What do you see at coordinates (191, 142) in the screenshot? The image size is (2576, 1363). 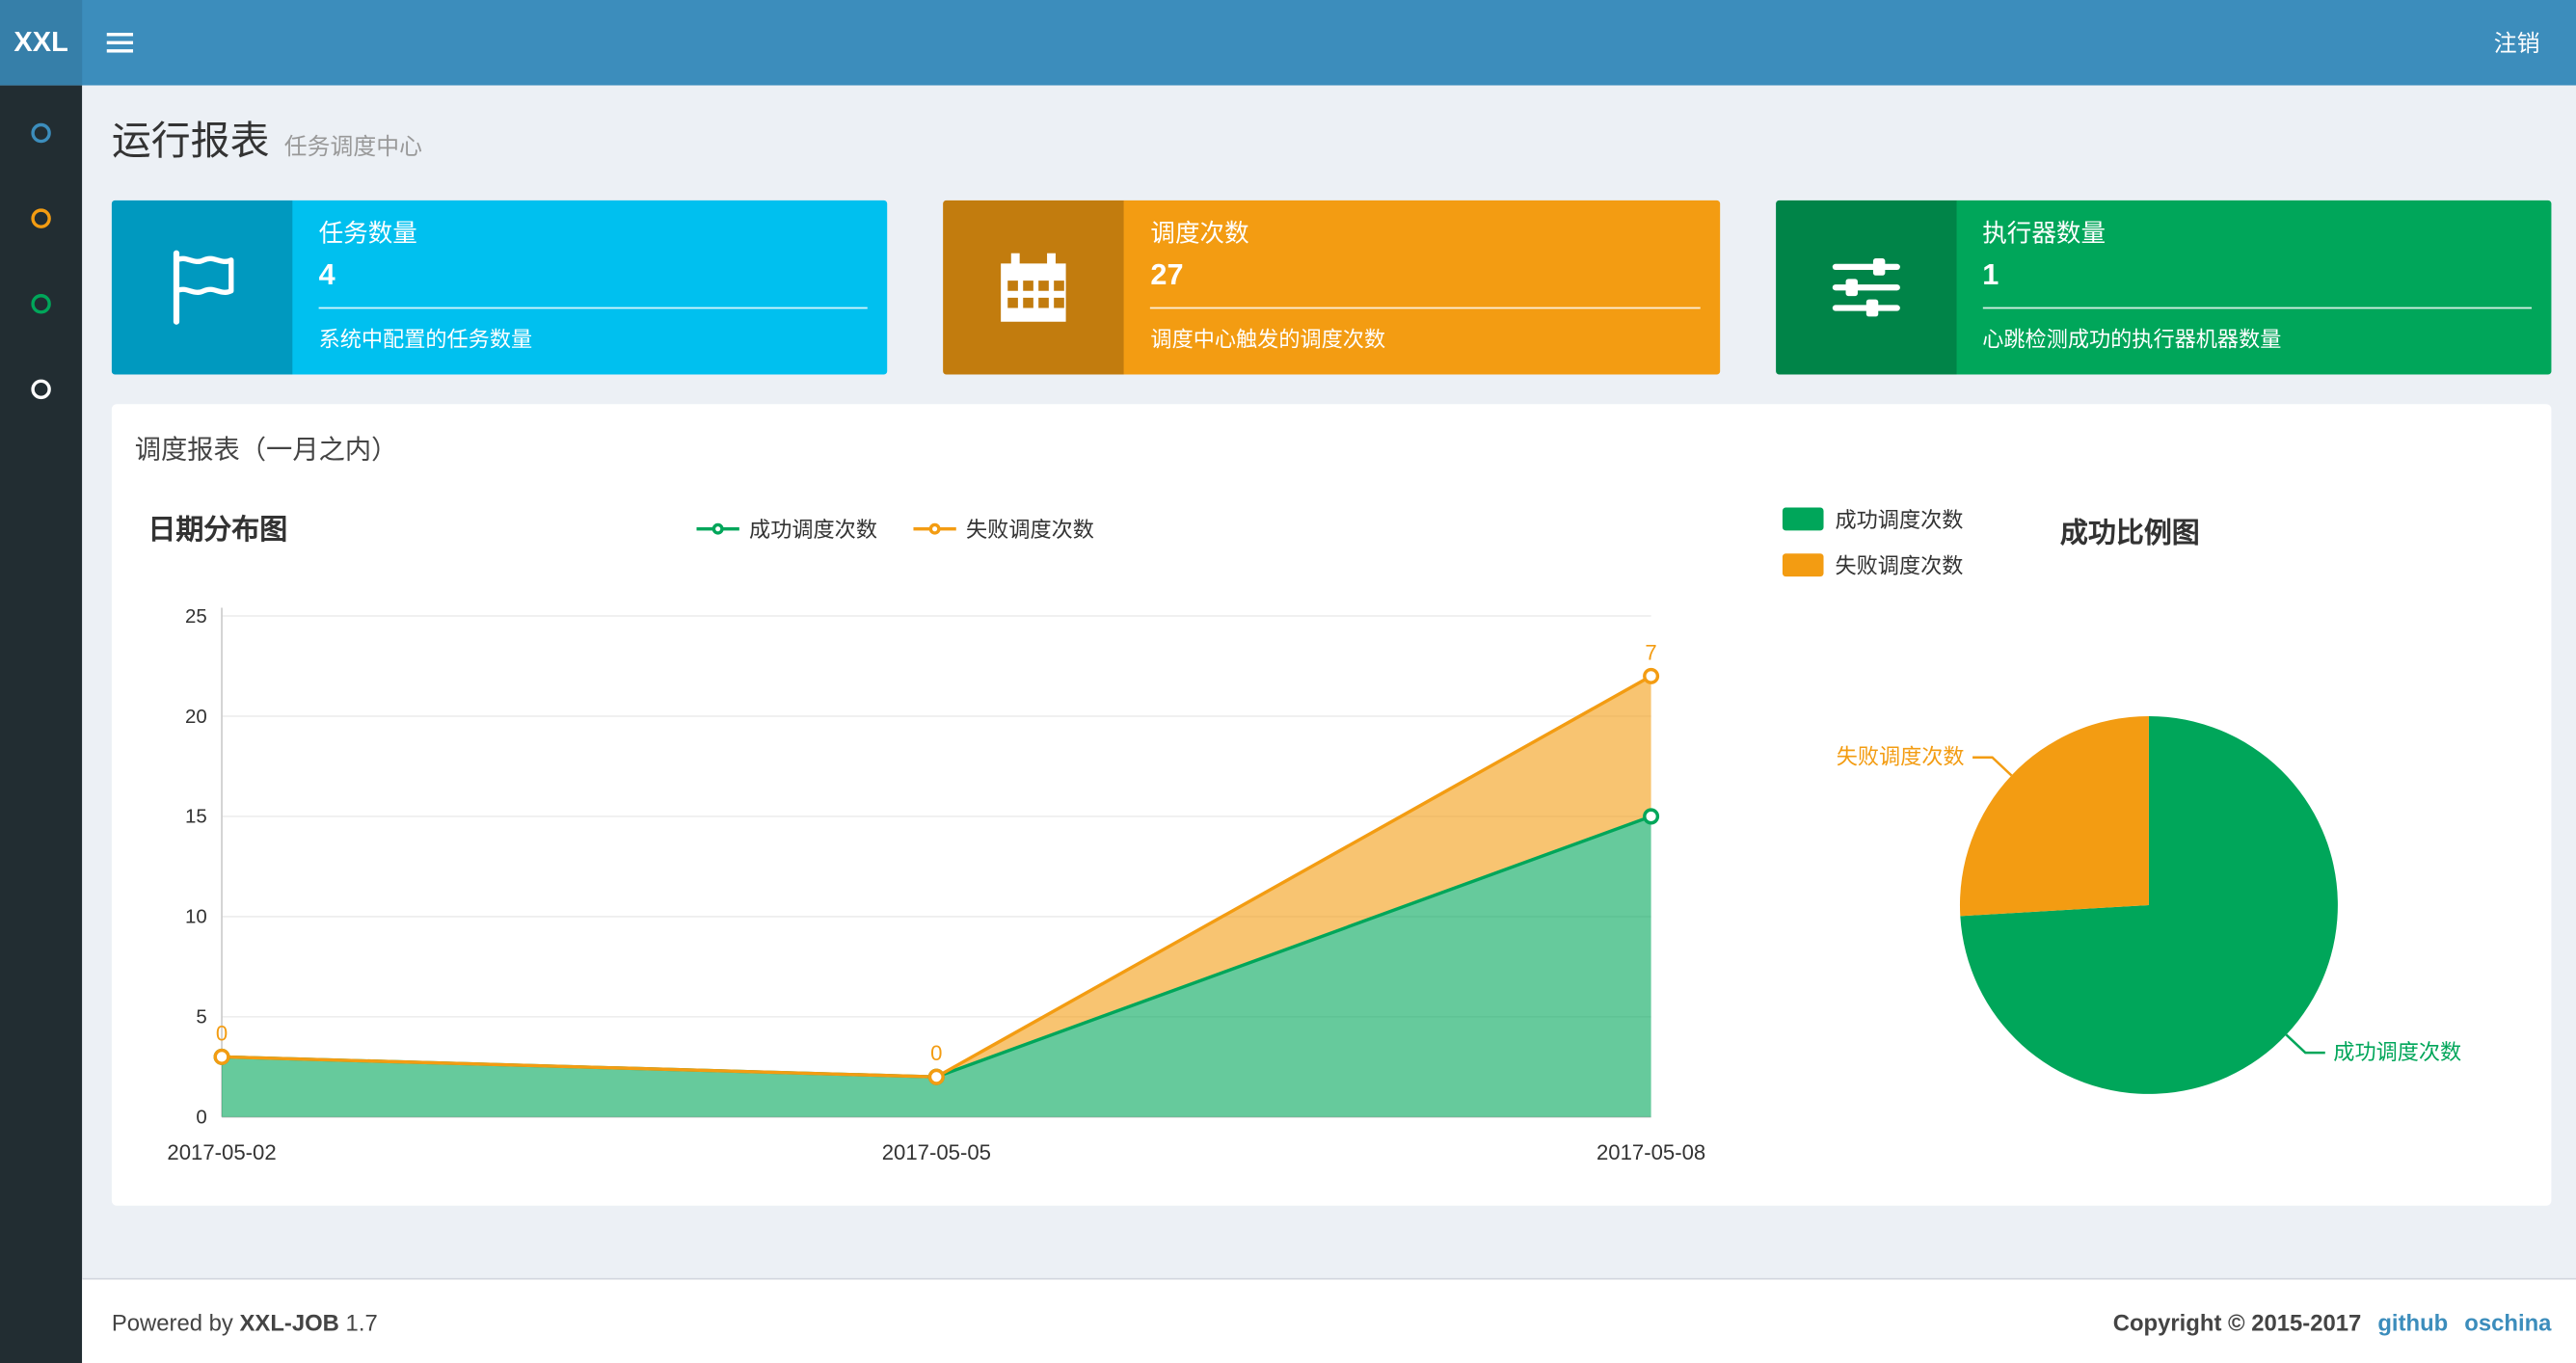 I see `page-title: 运行报表` at bounding box center [191, 142].